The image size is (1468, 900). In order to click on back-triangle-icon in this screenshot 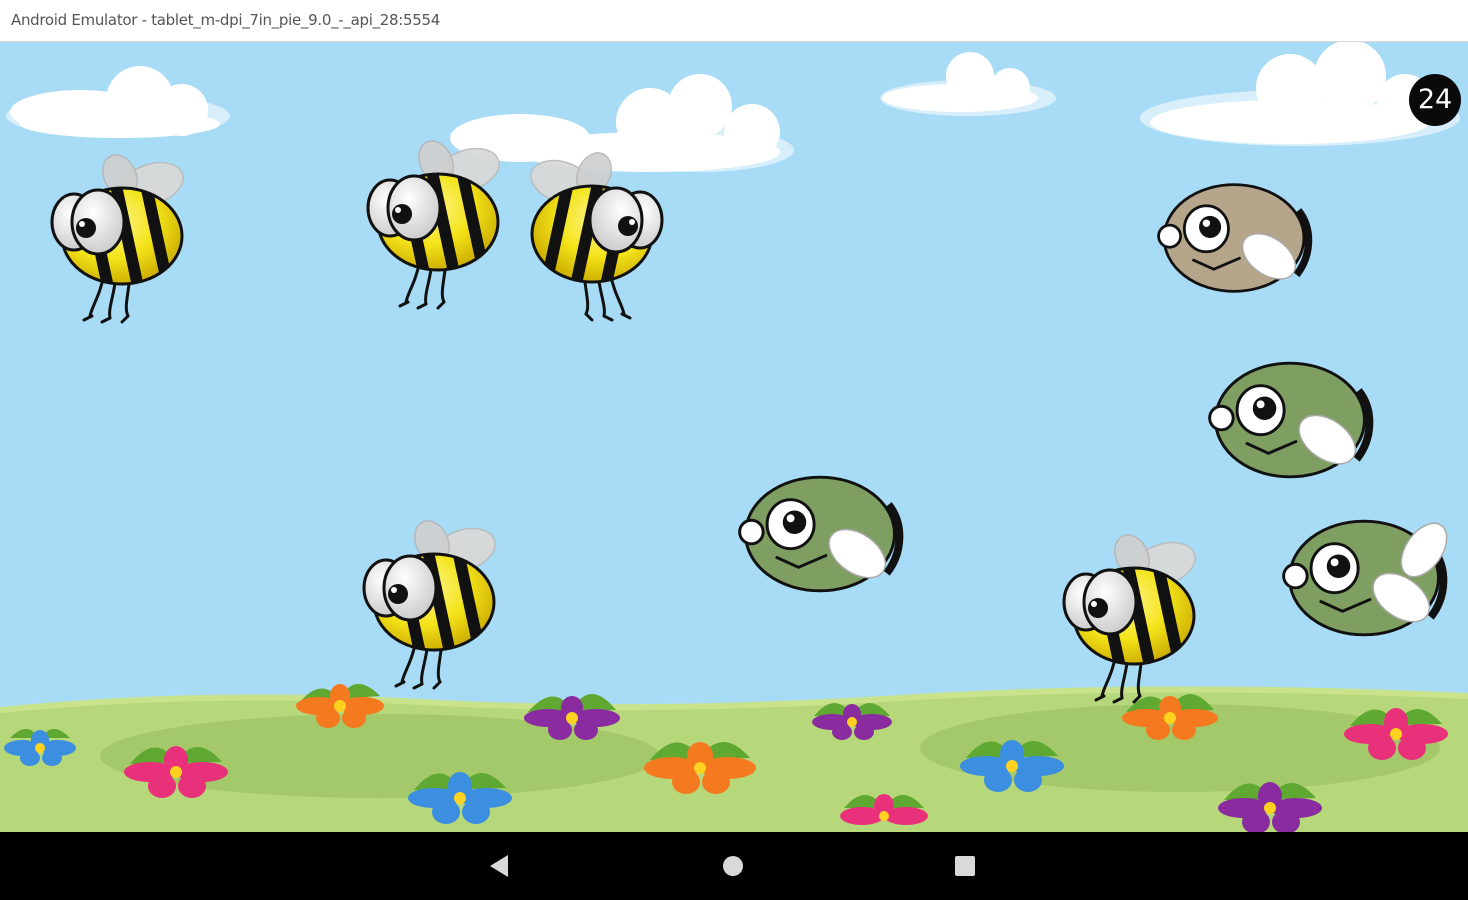, I will do `click(499, 866)`.